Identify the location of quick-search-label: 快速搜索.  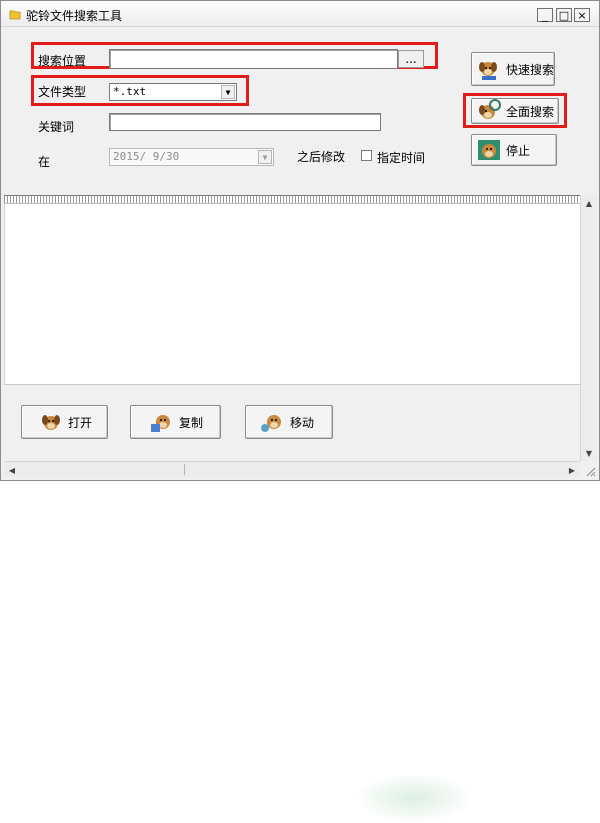
(530, 69).